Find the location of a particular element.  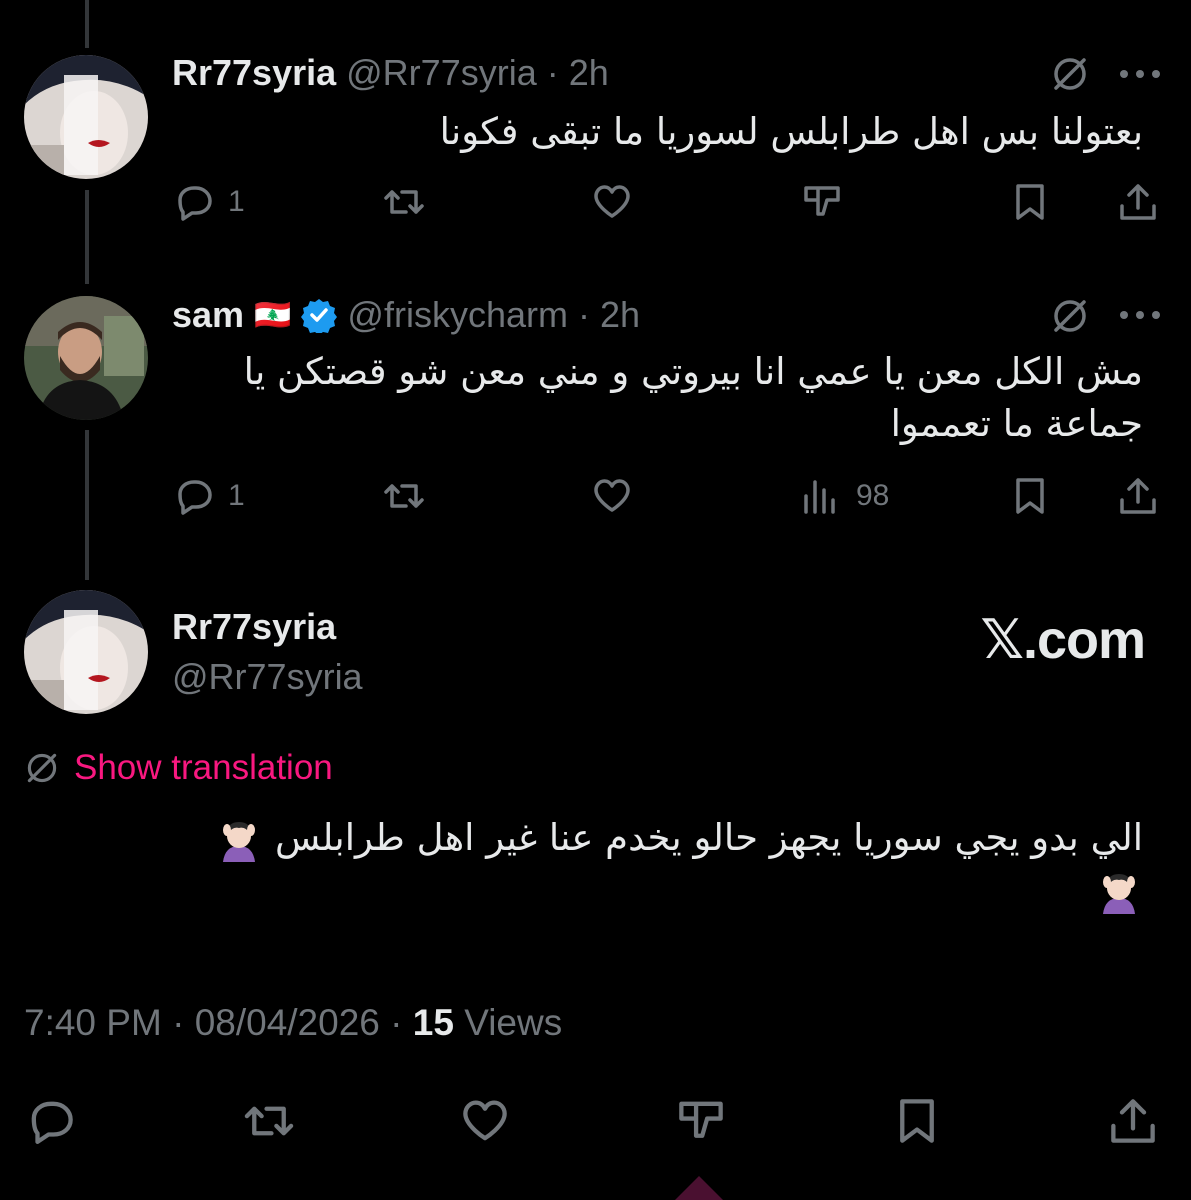

views-count: 15 is located at coordinates (433, 1022).